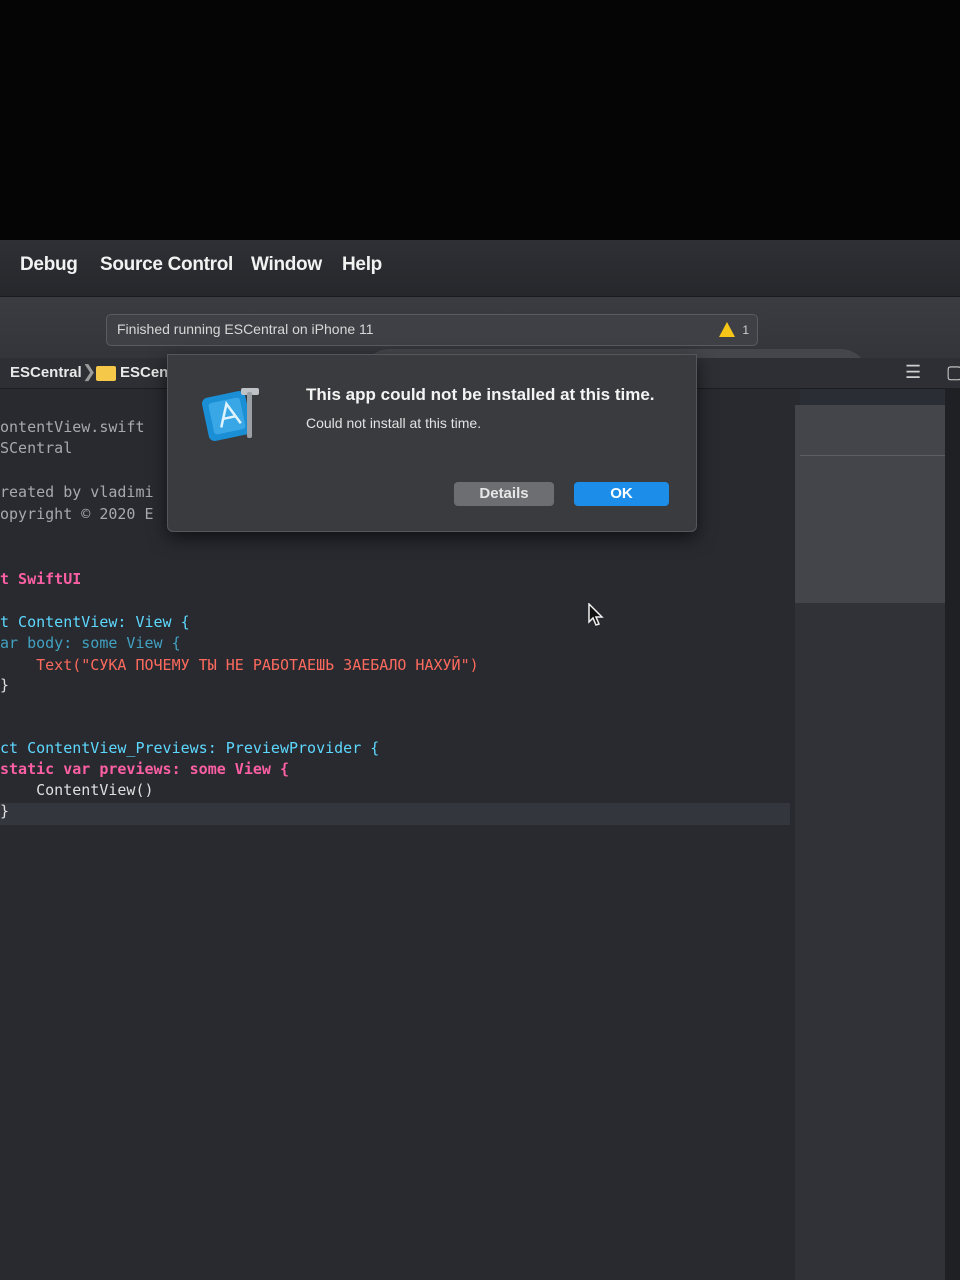 The height and width of the screenshot is (1280, 960). Describe the element at coordinates (362, 265) in the screenshot. I see `menu-help: Help` at that location.